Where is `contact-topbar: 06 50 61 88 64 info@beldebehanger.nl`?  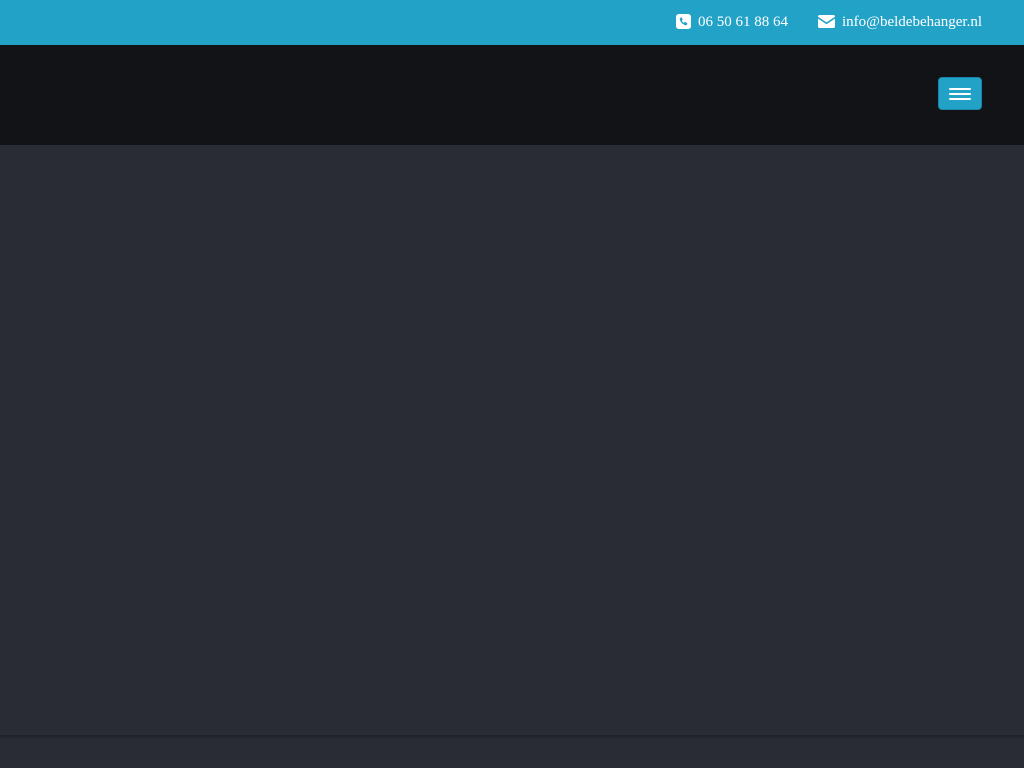
contact-topbar: 06 50 61 88 64 info@beldebehanger.nl is located at coordinates (512, 22).